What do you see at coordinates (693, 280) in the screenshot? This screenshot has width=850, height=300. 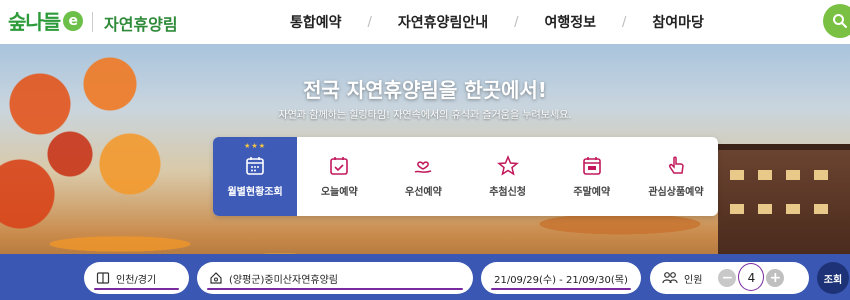 I see `people-label: 인원` at bounding box center [693, 280].